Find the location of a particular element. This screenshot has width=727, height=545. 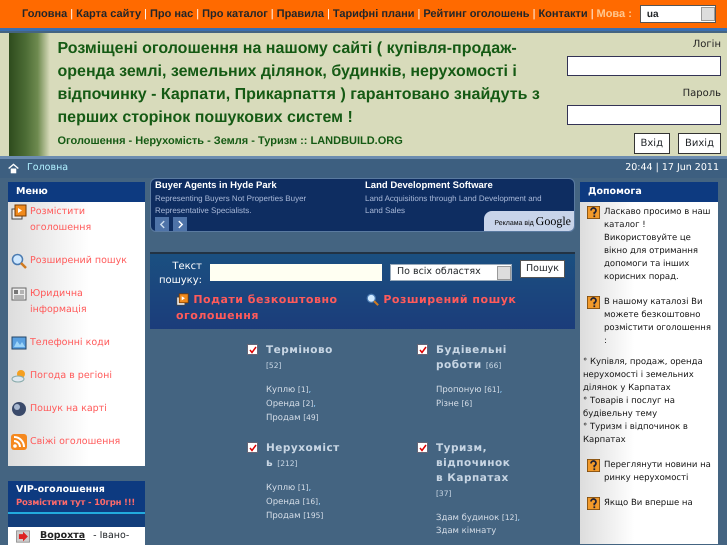

globe-icon is located at coordinates (19, 409).